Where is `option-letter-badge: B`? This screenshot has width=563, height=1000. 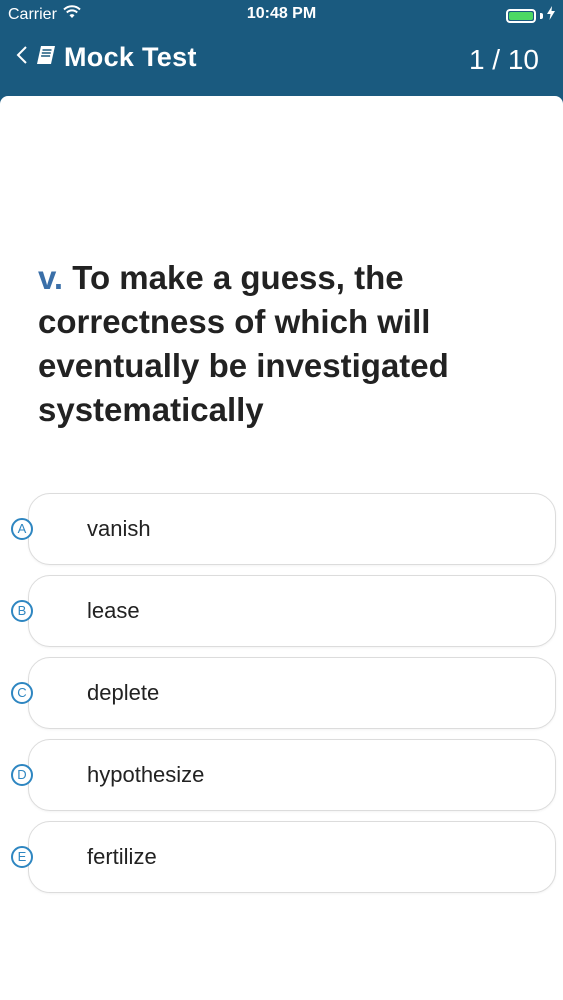 option-letter-badge: B is located at coordinates (22, 611).